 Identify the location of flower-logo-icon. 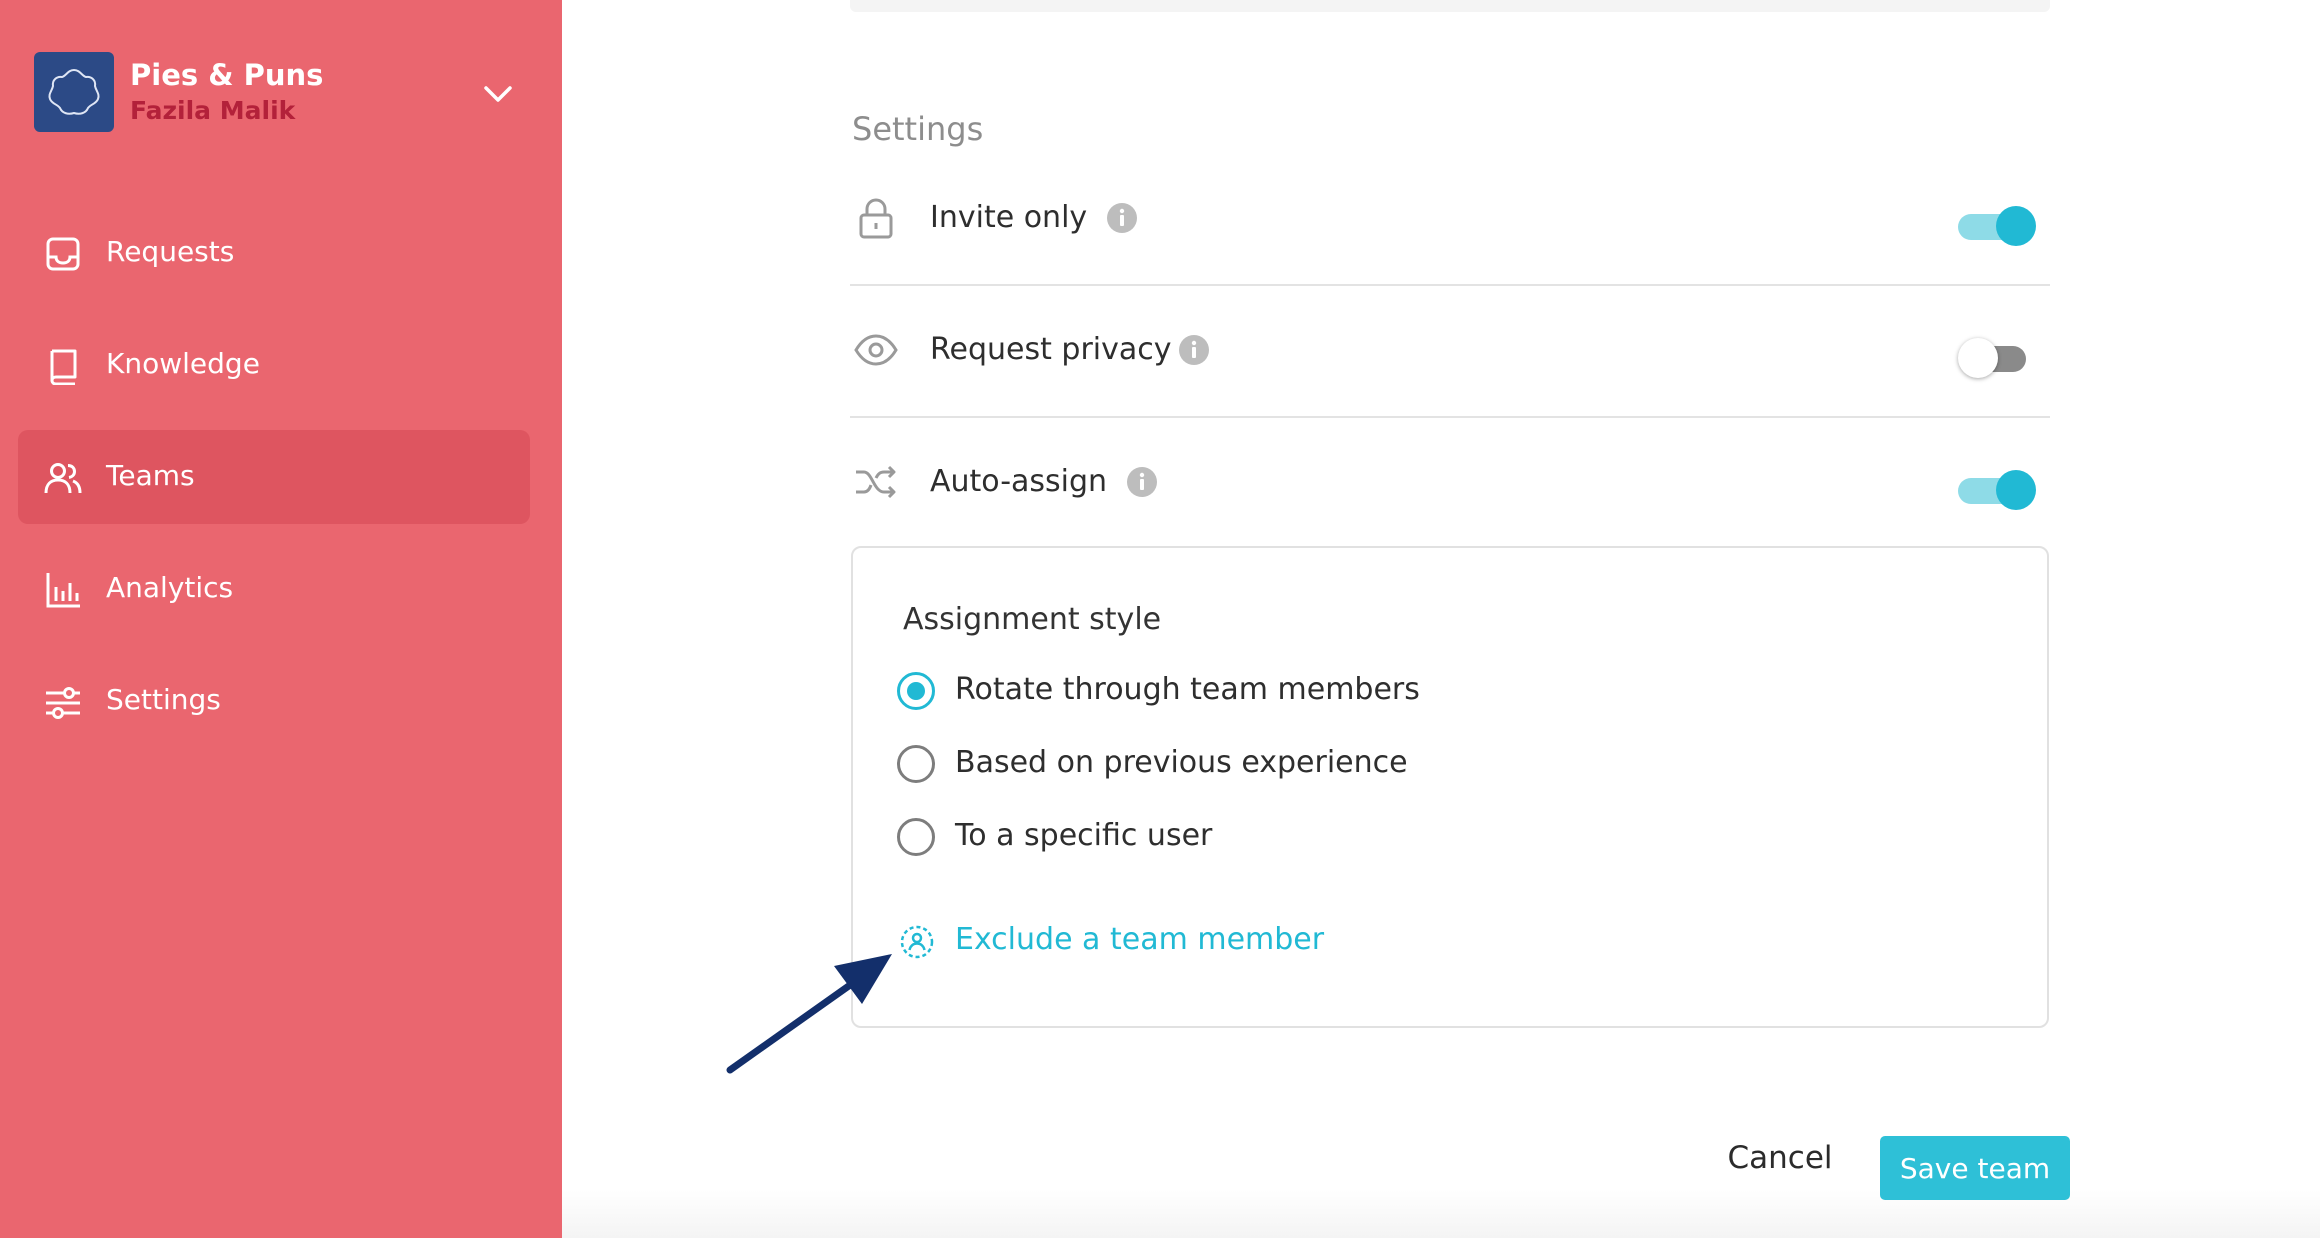
(74, 91).